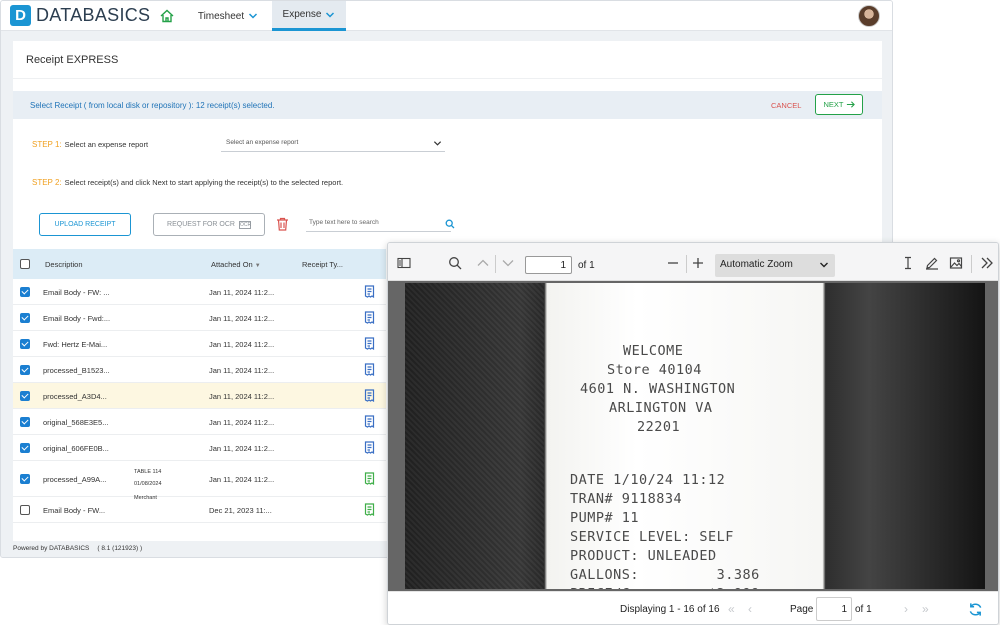 This screenshot has height=625, width=1000. Describe the element at coordinates (80, 15) in the screenshot. I see `databasics-logo: D DATABASICS` at that location.